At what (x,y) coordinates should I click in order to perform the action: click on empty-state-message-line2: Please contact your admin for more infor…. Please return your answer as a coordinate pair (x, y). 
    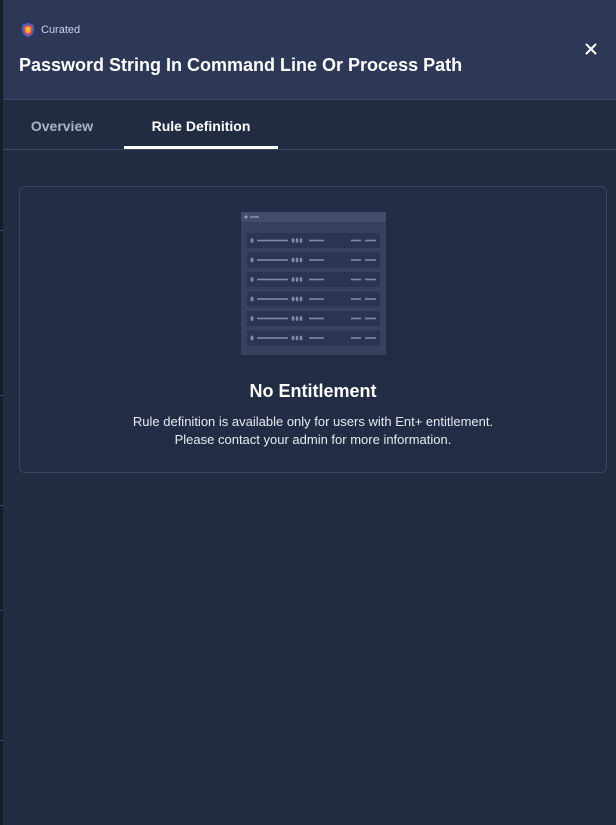
    Looking at the image, I should click on (313, 439).